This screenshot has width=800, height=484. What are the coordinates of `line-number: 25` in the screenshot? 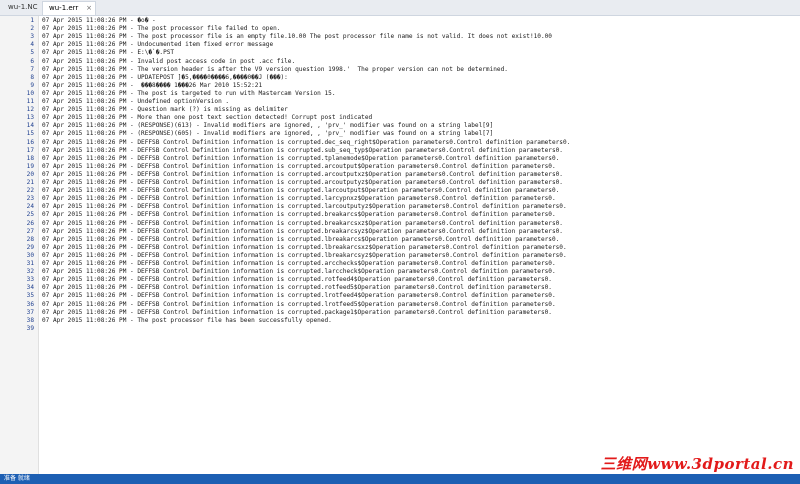 It's located at (30, 215).